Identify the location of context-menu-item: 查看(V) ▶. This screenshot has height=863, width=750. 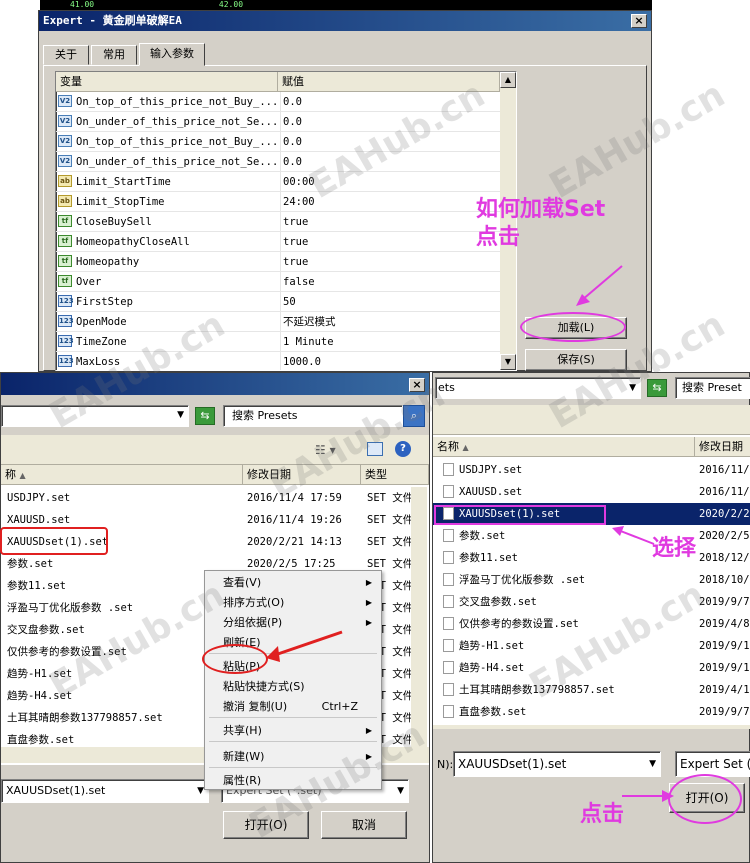
(292, 583).